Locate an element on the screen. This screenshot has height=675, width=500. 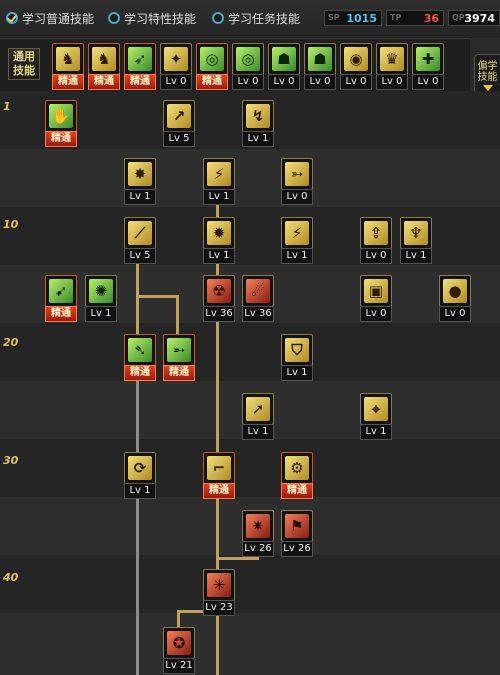
skill-slot: ▣ is located at coordinates (376, 291).